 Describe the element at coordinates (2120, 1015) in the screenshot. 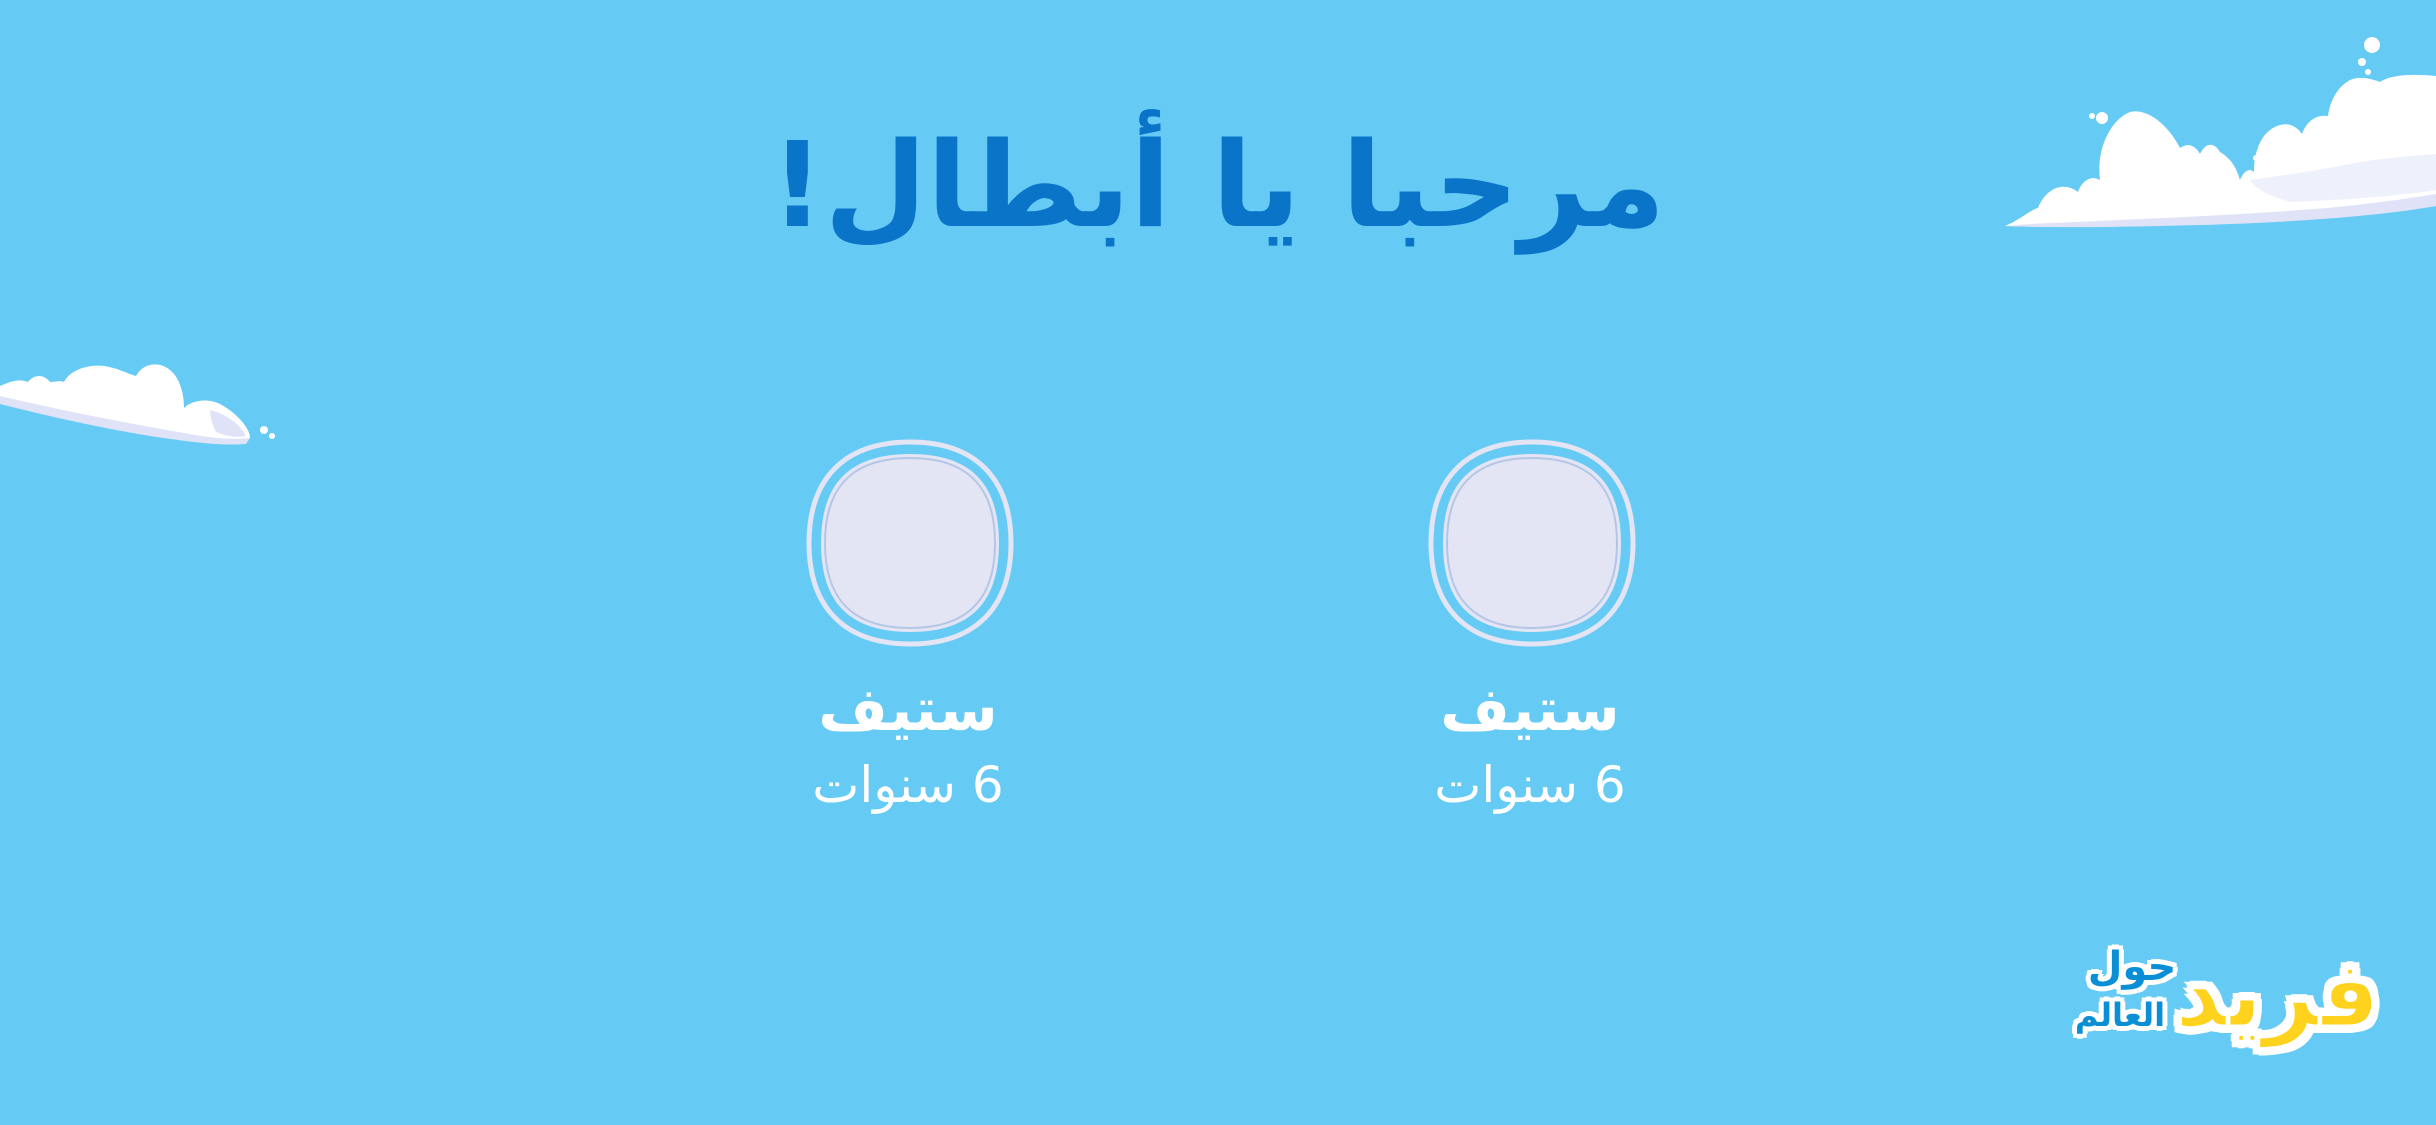

I see `brand-logo-line2: العالم` at that location.